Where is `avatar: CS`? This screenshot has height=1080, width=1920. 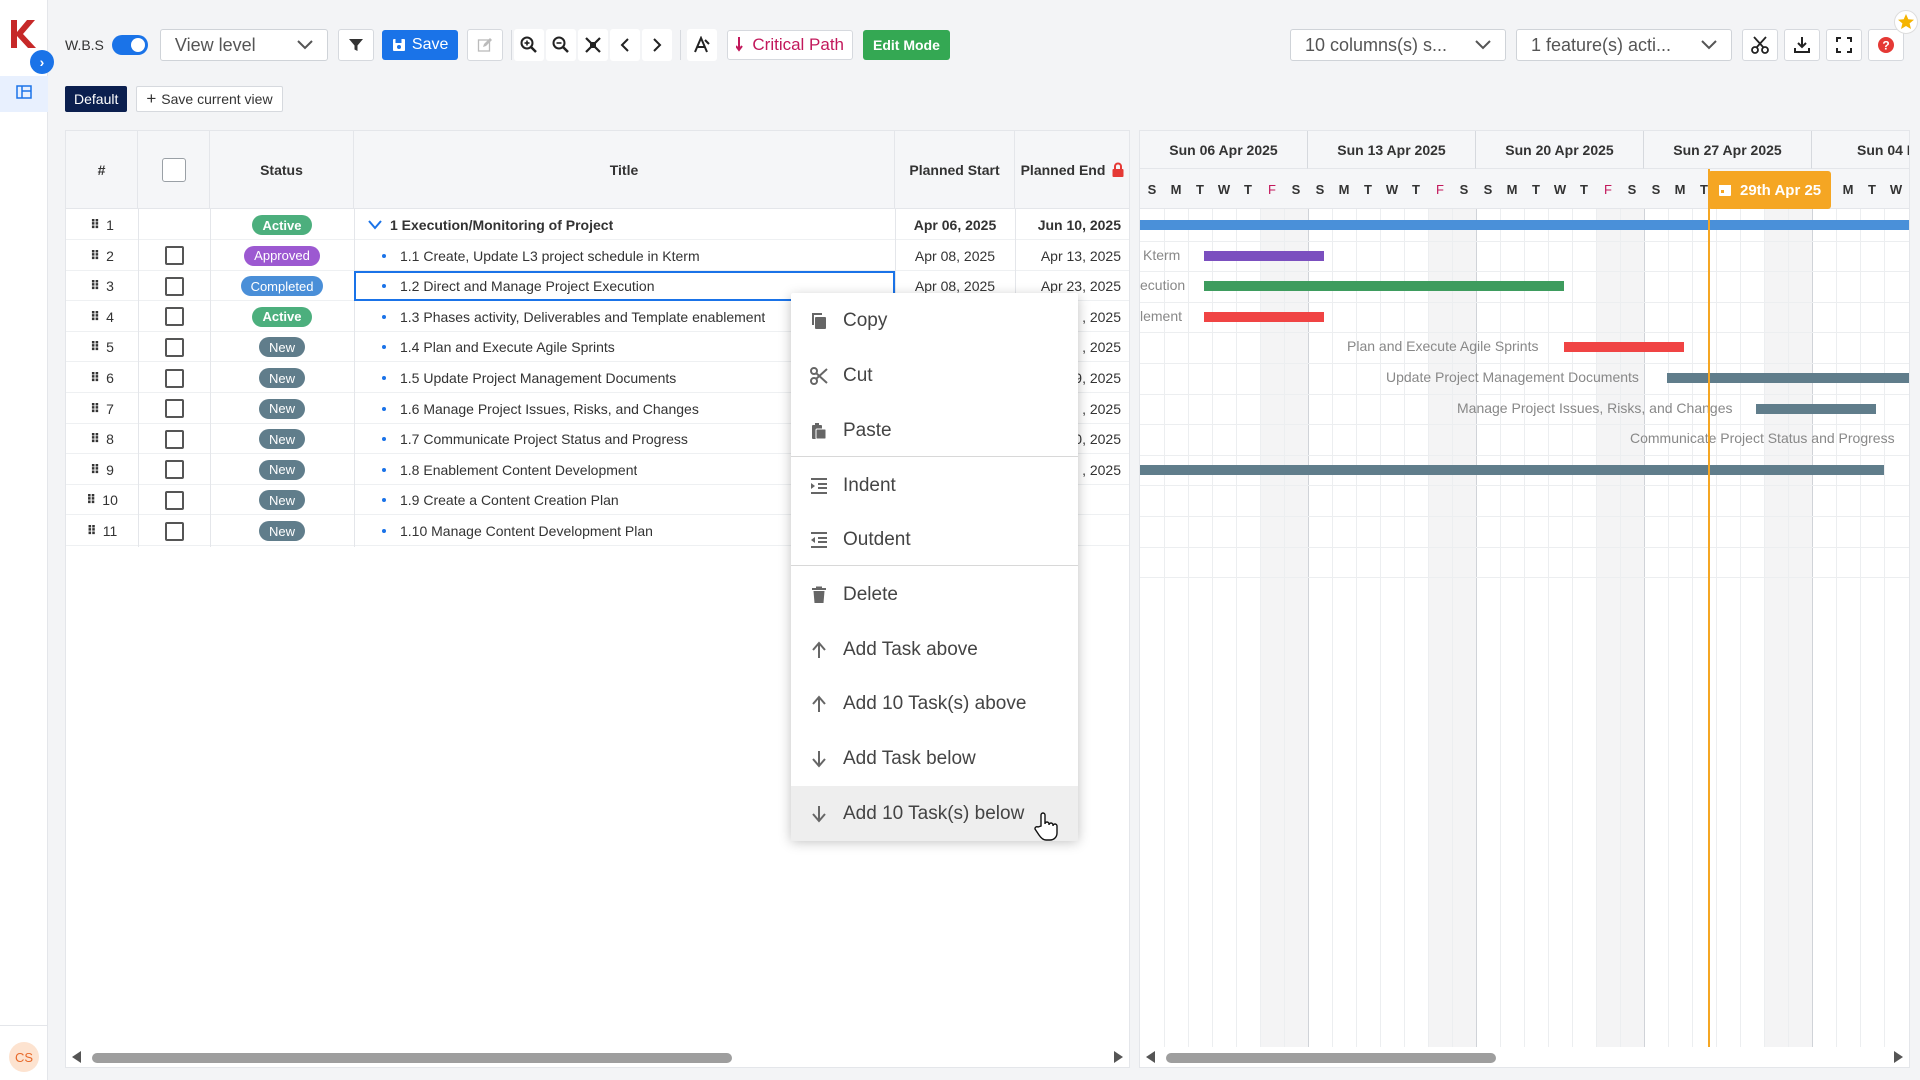
avatar: CS is located at coordinates (24, 1057).